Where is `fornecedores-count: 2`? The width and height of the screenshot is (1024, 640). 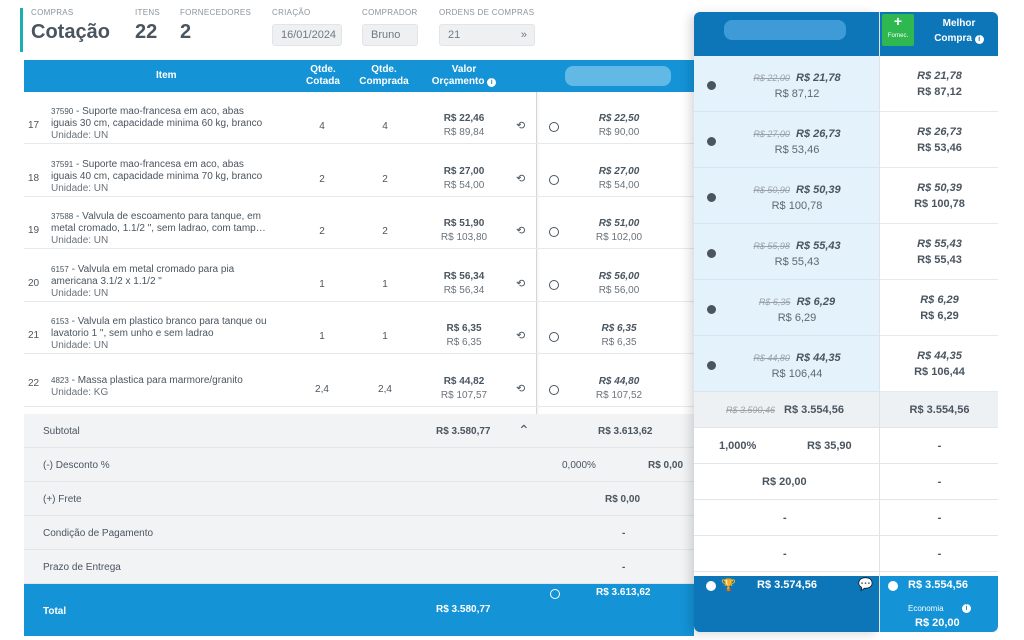 fornecedores-count: 2 is located at coordinates (186, 32).